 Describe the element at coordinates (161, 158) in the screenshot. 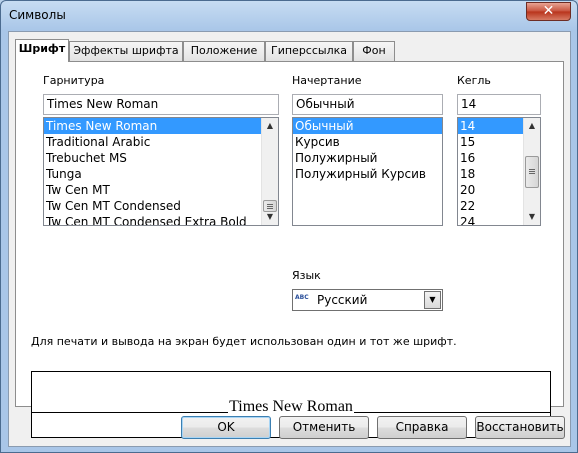

I see `family-list-item: Trebuchet MS` at that location.